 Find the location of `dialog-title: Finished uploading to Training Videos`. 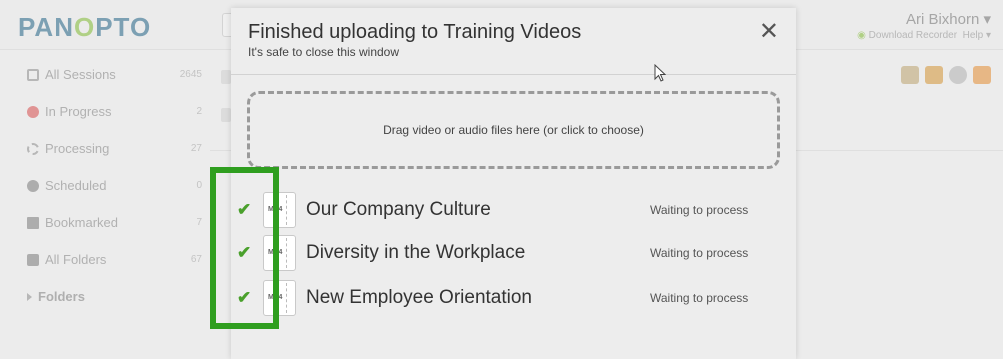

dialog-title: Finished uploading to Training Videos is located at coordinates (415, 32).